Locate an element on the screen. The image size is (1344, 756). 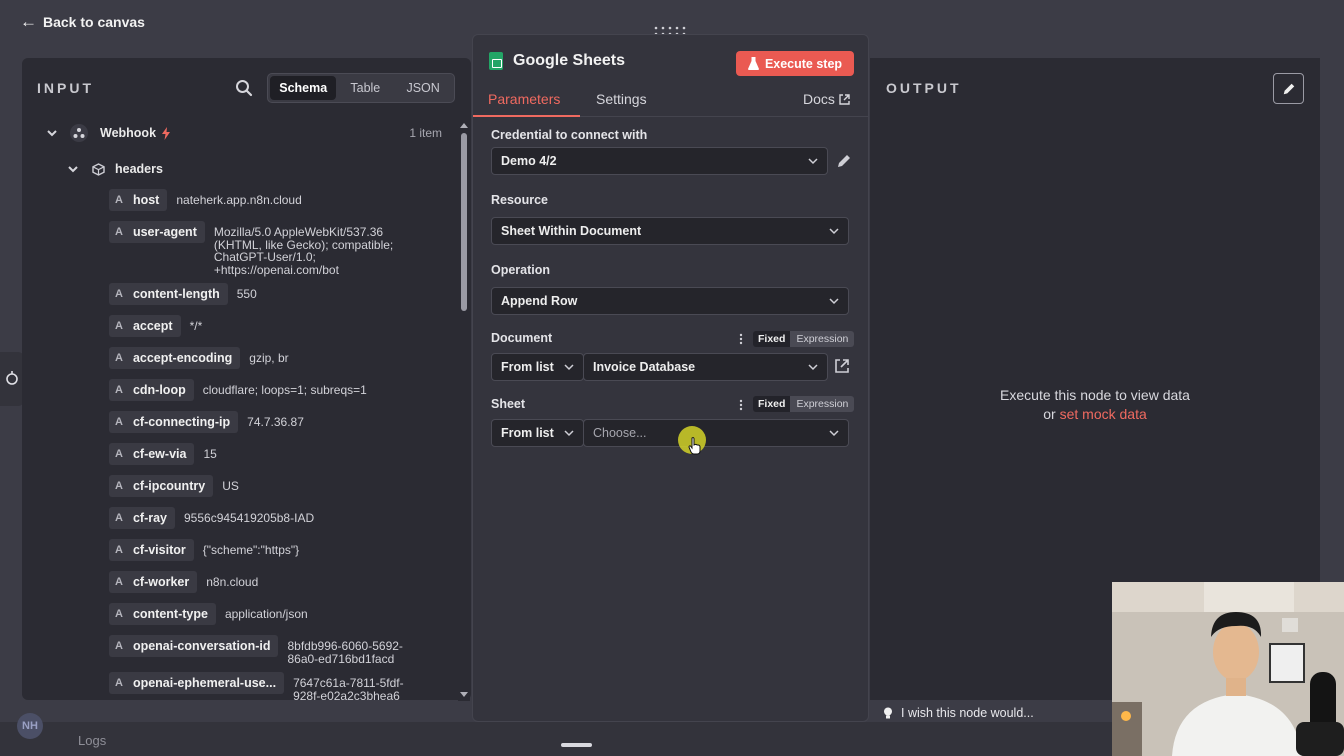
field-key: Acf-worker is located at coordinates (153, 582).